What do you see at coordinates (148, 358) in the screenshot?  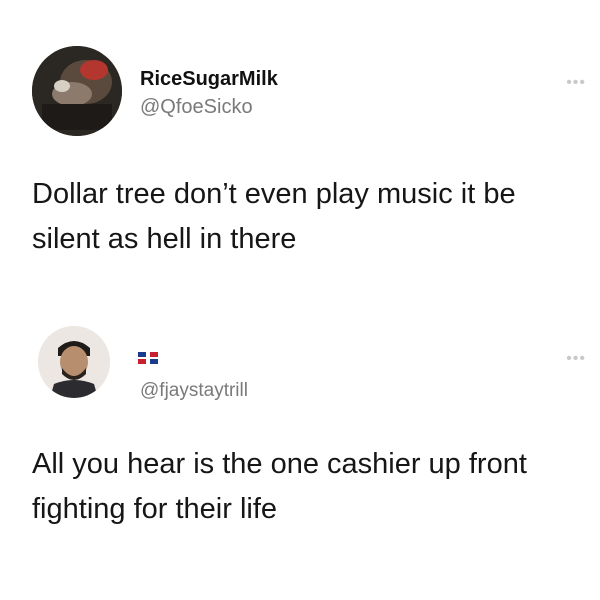 I see `flag-icon` at bounding box center [148, 358].